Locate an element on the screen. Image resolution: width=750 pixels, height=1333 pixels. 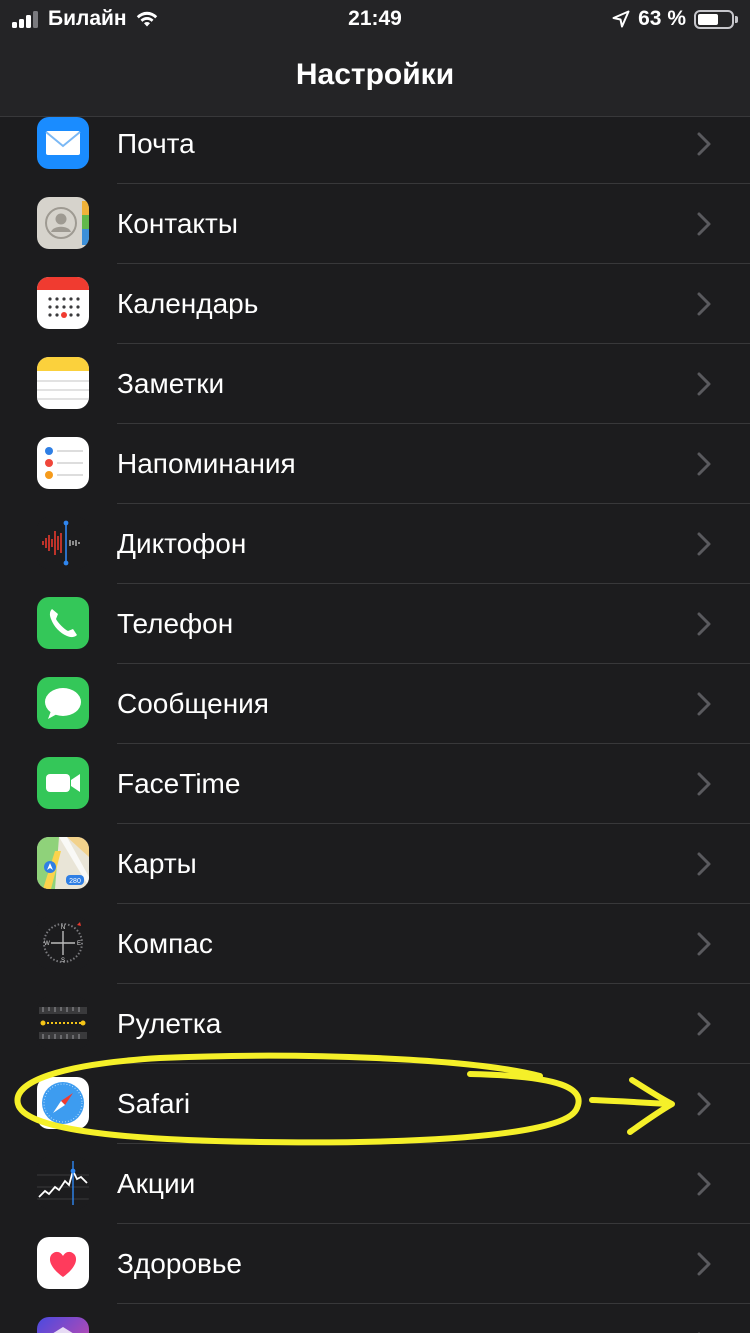
shortcuts-icon is located at coordinates (63, 1325).